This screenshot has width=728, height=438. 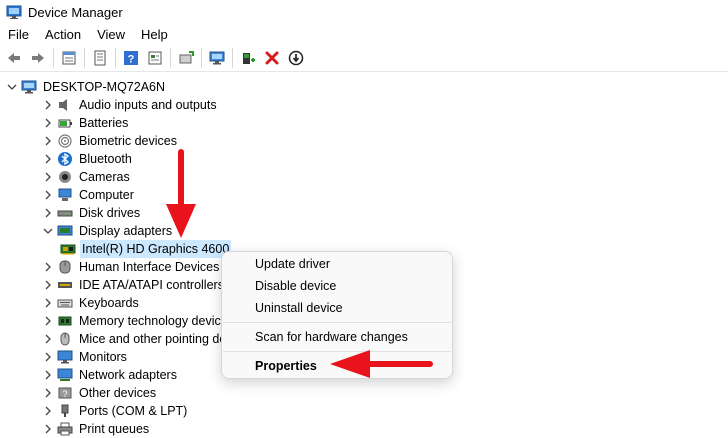 I want to click on mouse-icon, so click(x=65, y=339).